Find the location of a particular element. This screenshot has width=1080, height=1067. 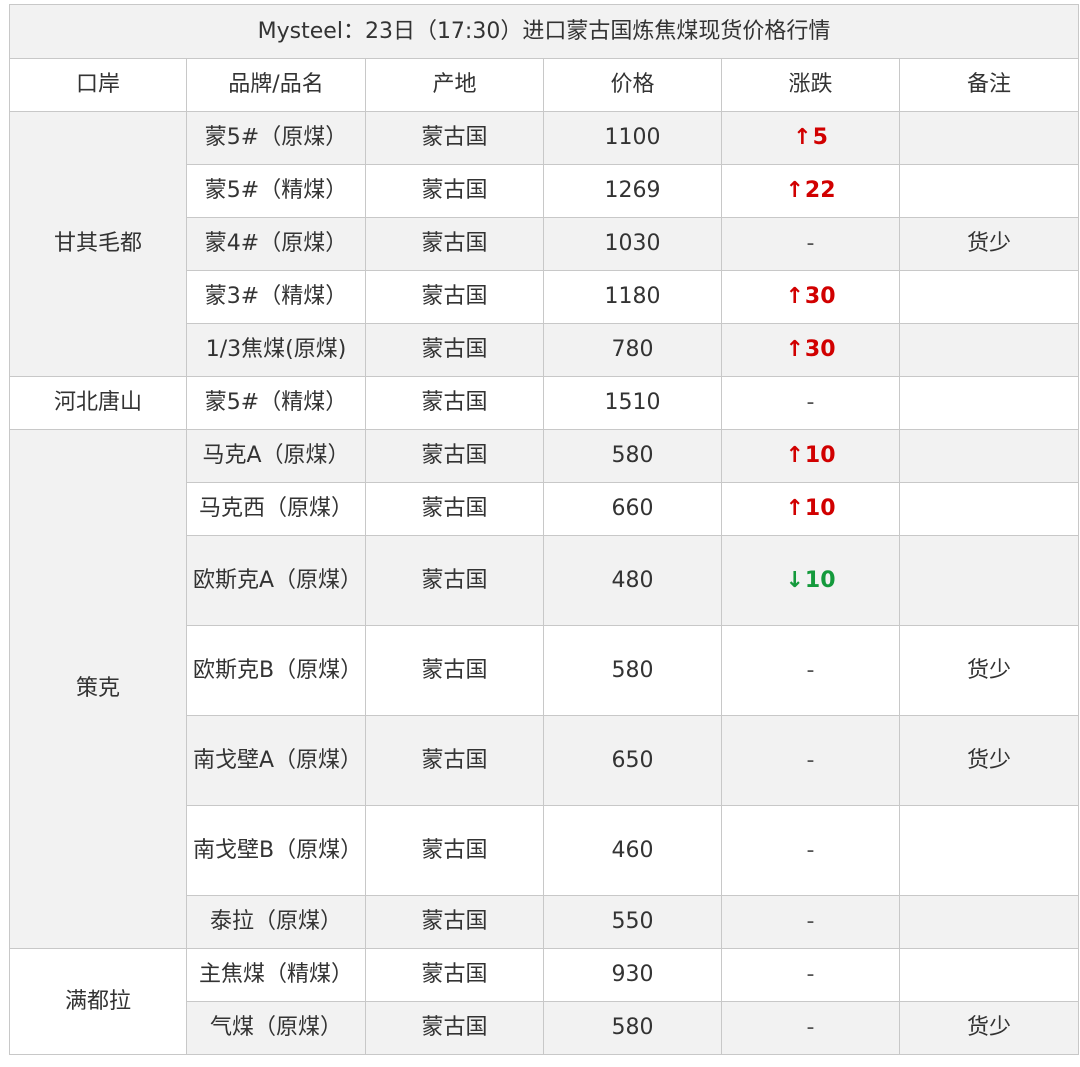

port-cell: 甘其毛都 is located at coordinates (98, 244).